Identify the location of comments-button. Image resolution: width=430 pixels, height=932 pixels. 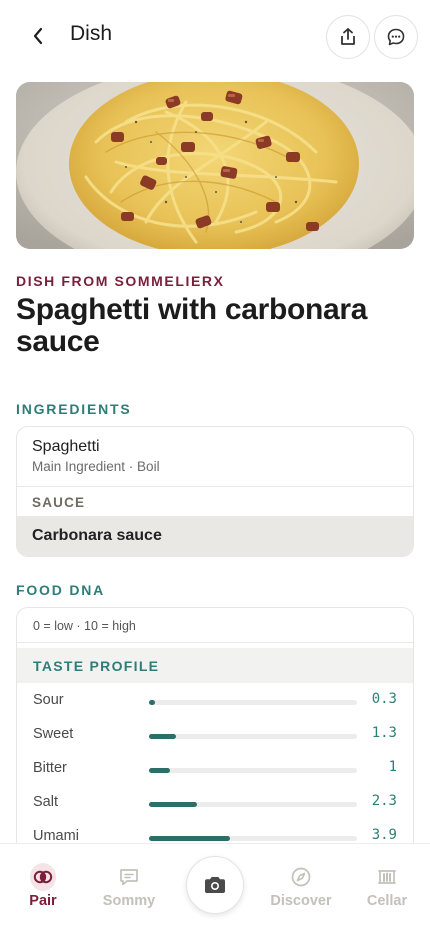
(396, 37).